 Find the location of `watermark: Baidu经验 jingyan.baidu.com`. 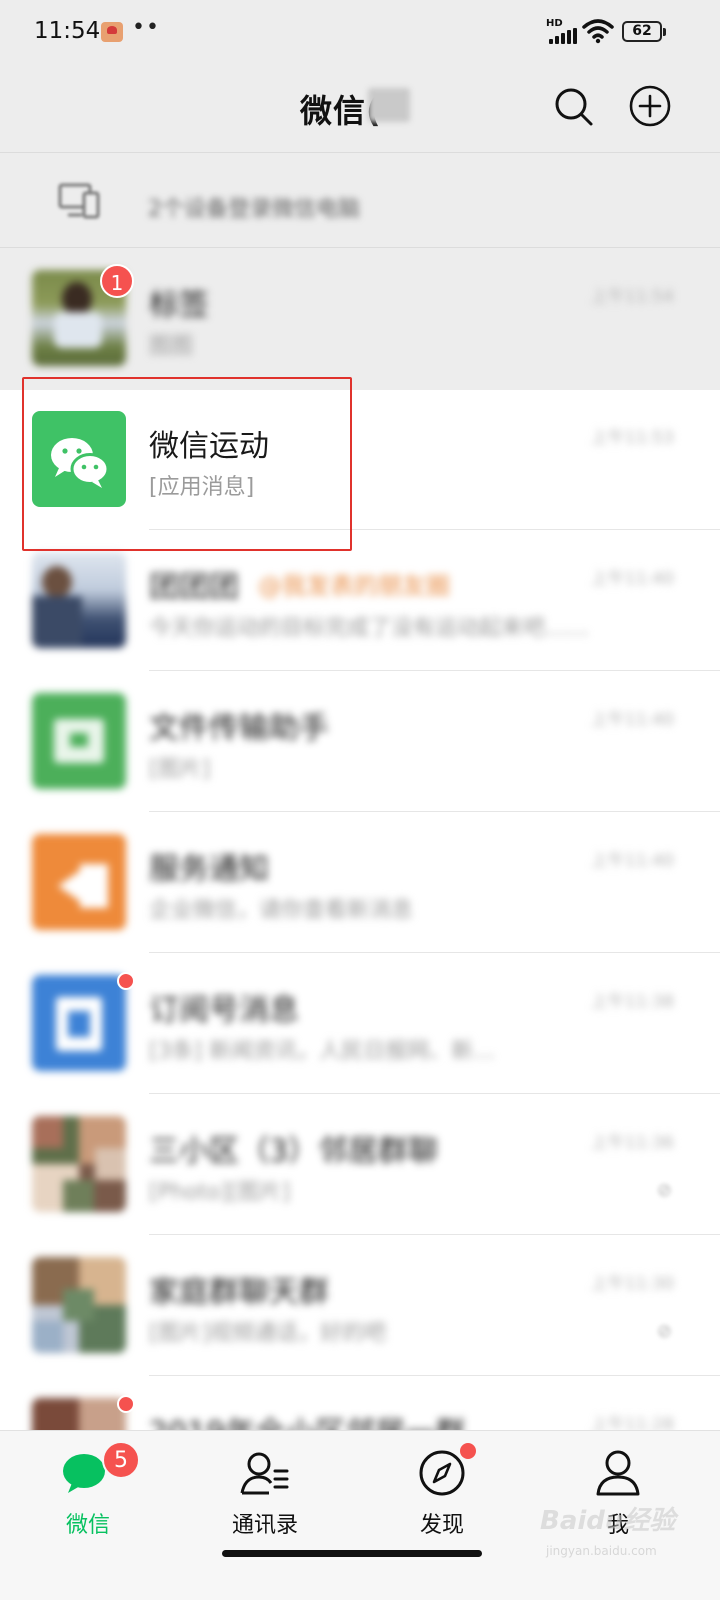

watermark: Baidu经验 jingyan.baidu.com is located at coordinates (620, 1535).